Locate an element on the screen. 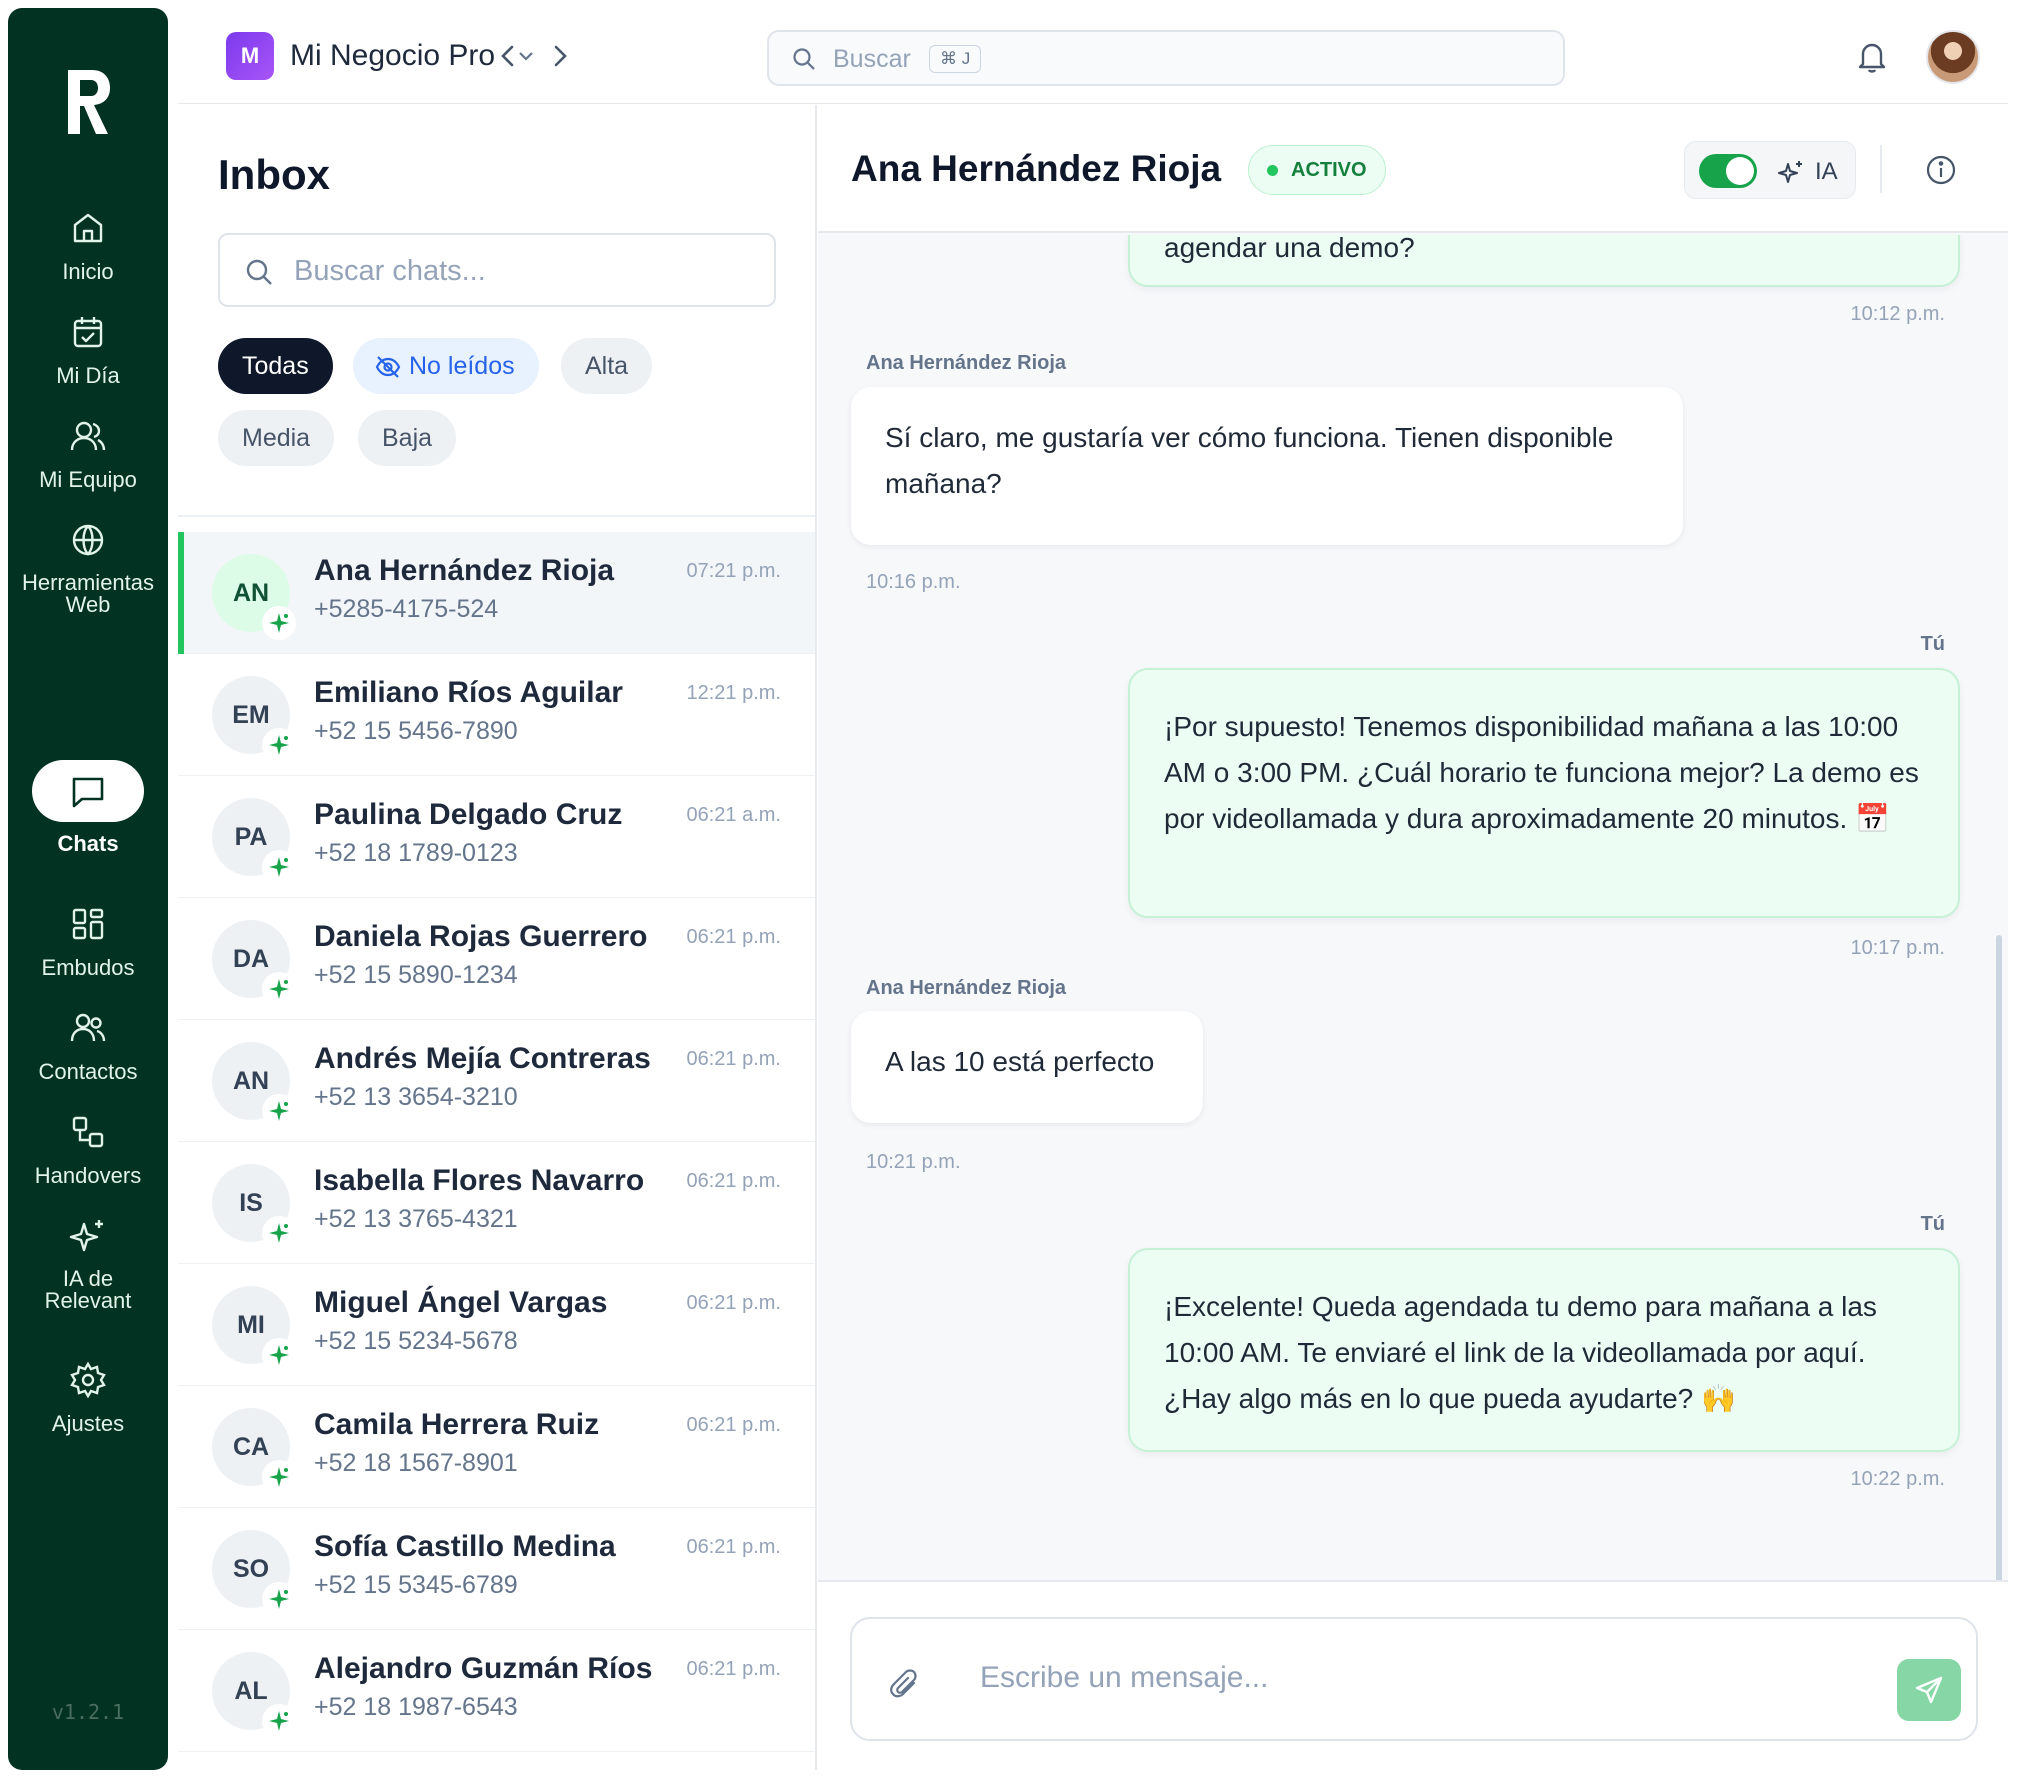 This screenshot has width=2019, height=1778. nav-label: Inicio is located at coordinates (88, 271).